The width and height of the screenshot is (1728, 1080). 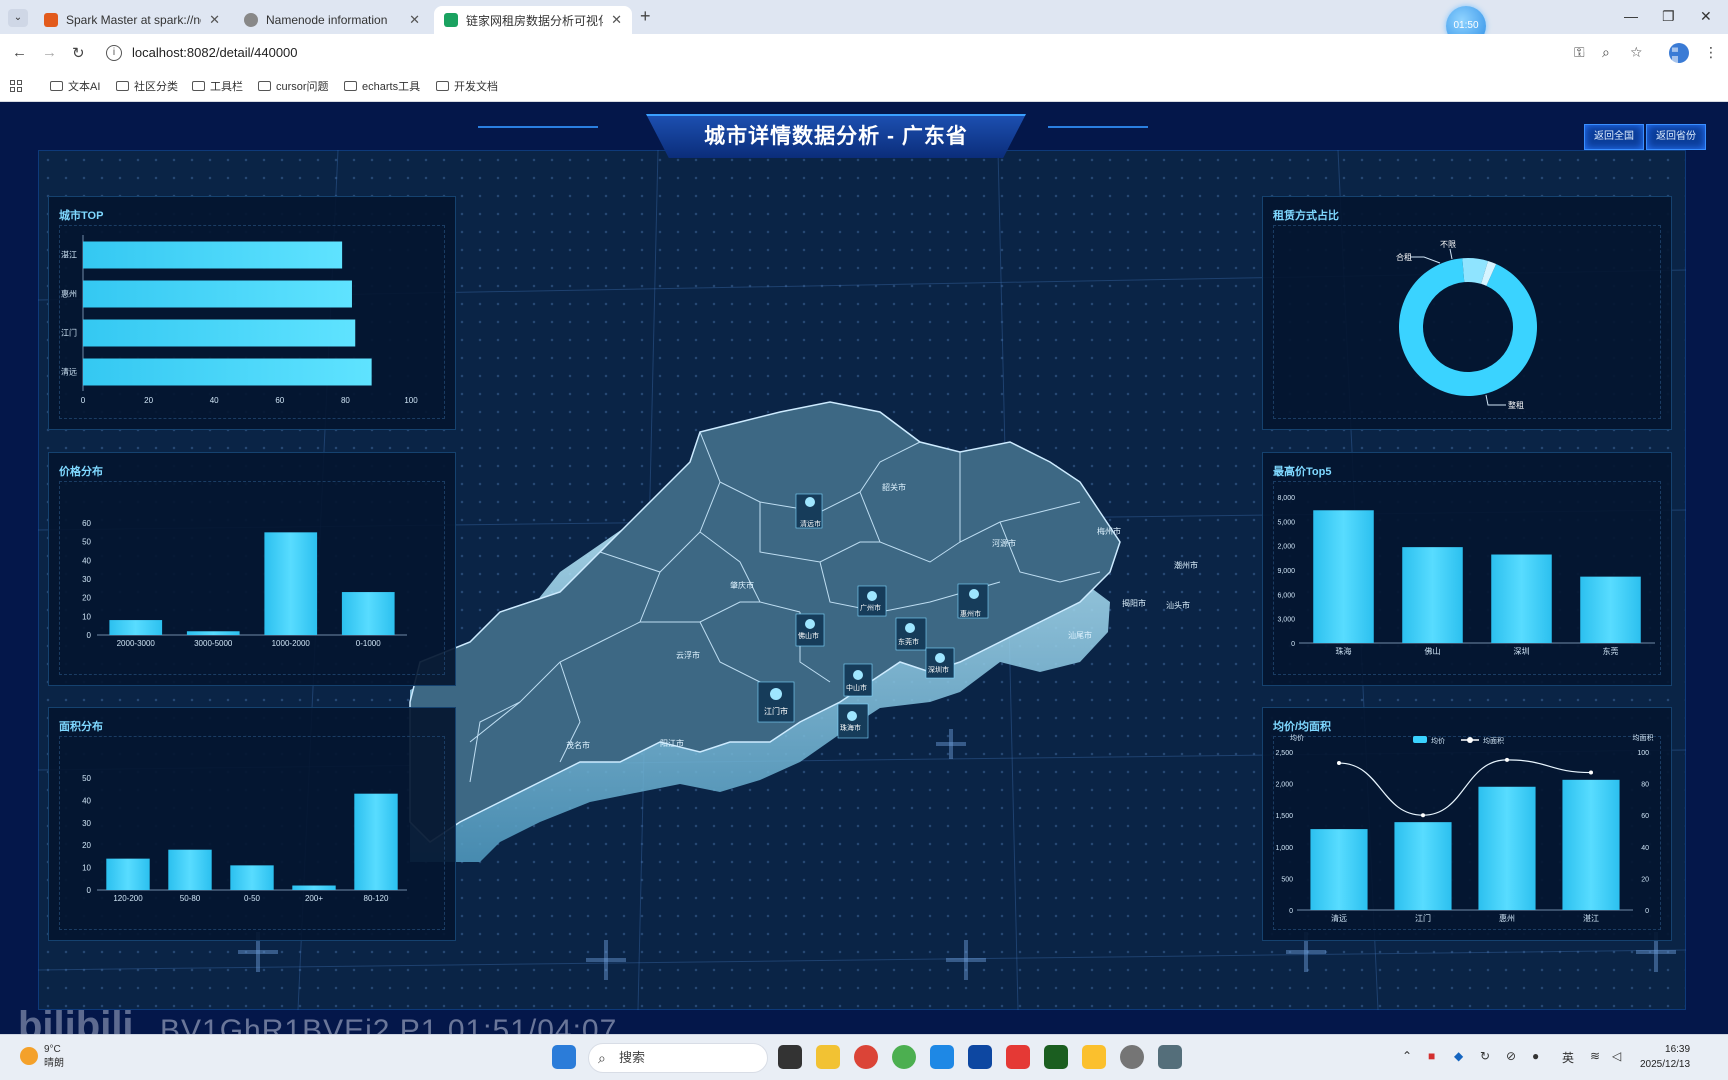 I want to click on bookmark-folder: 社区分类, so click(x=147, y=86).